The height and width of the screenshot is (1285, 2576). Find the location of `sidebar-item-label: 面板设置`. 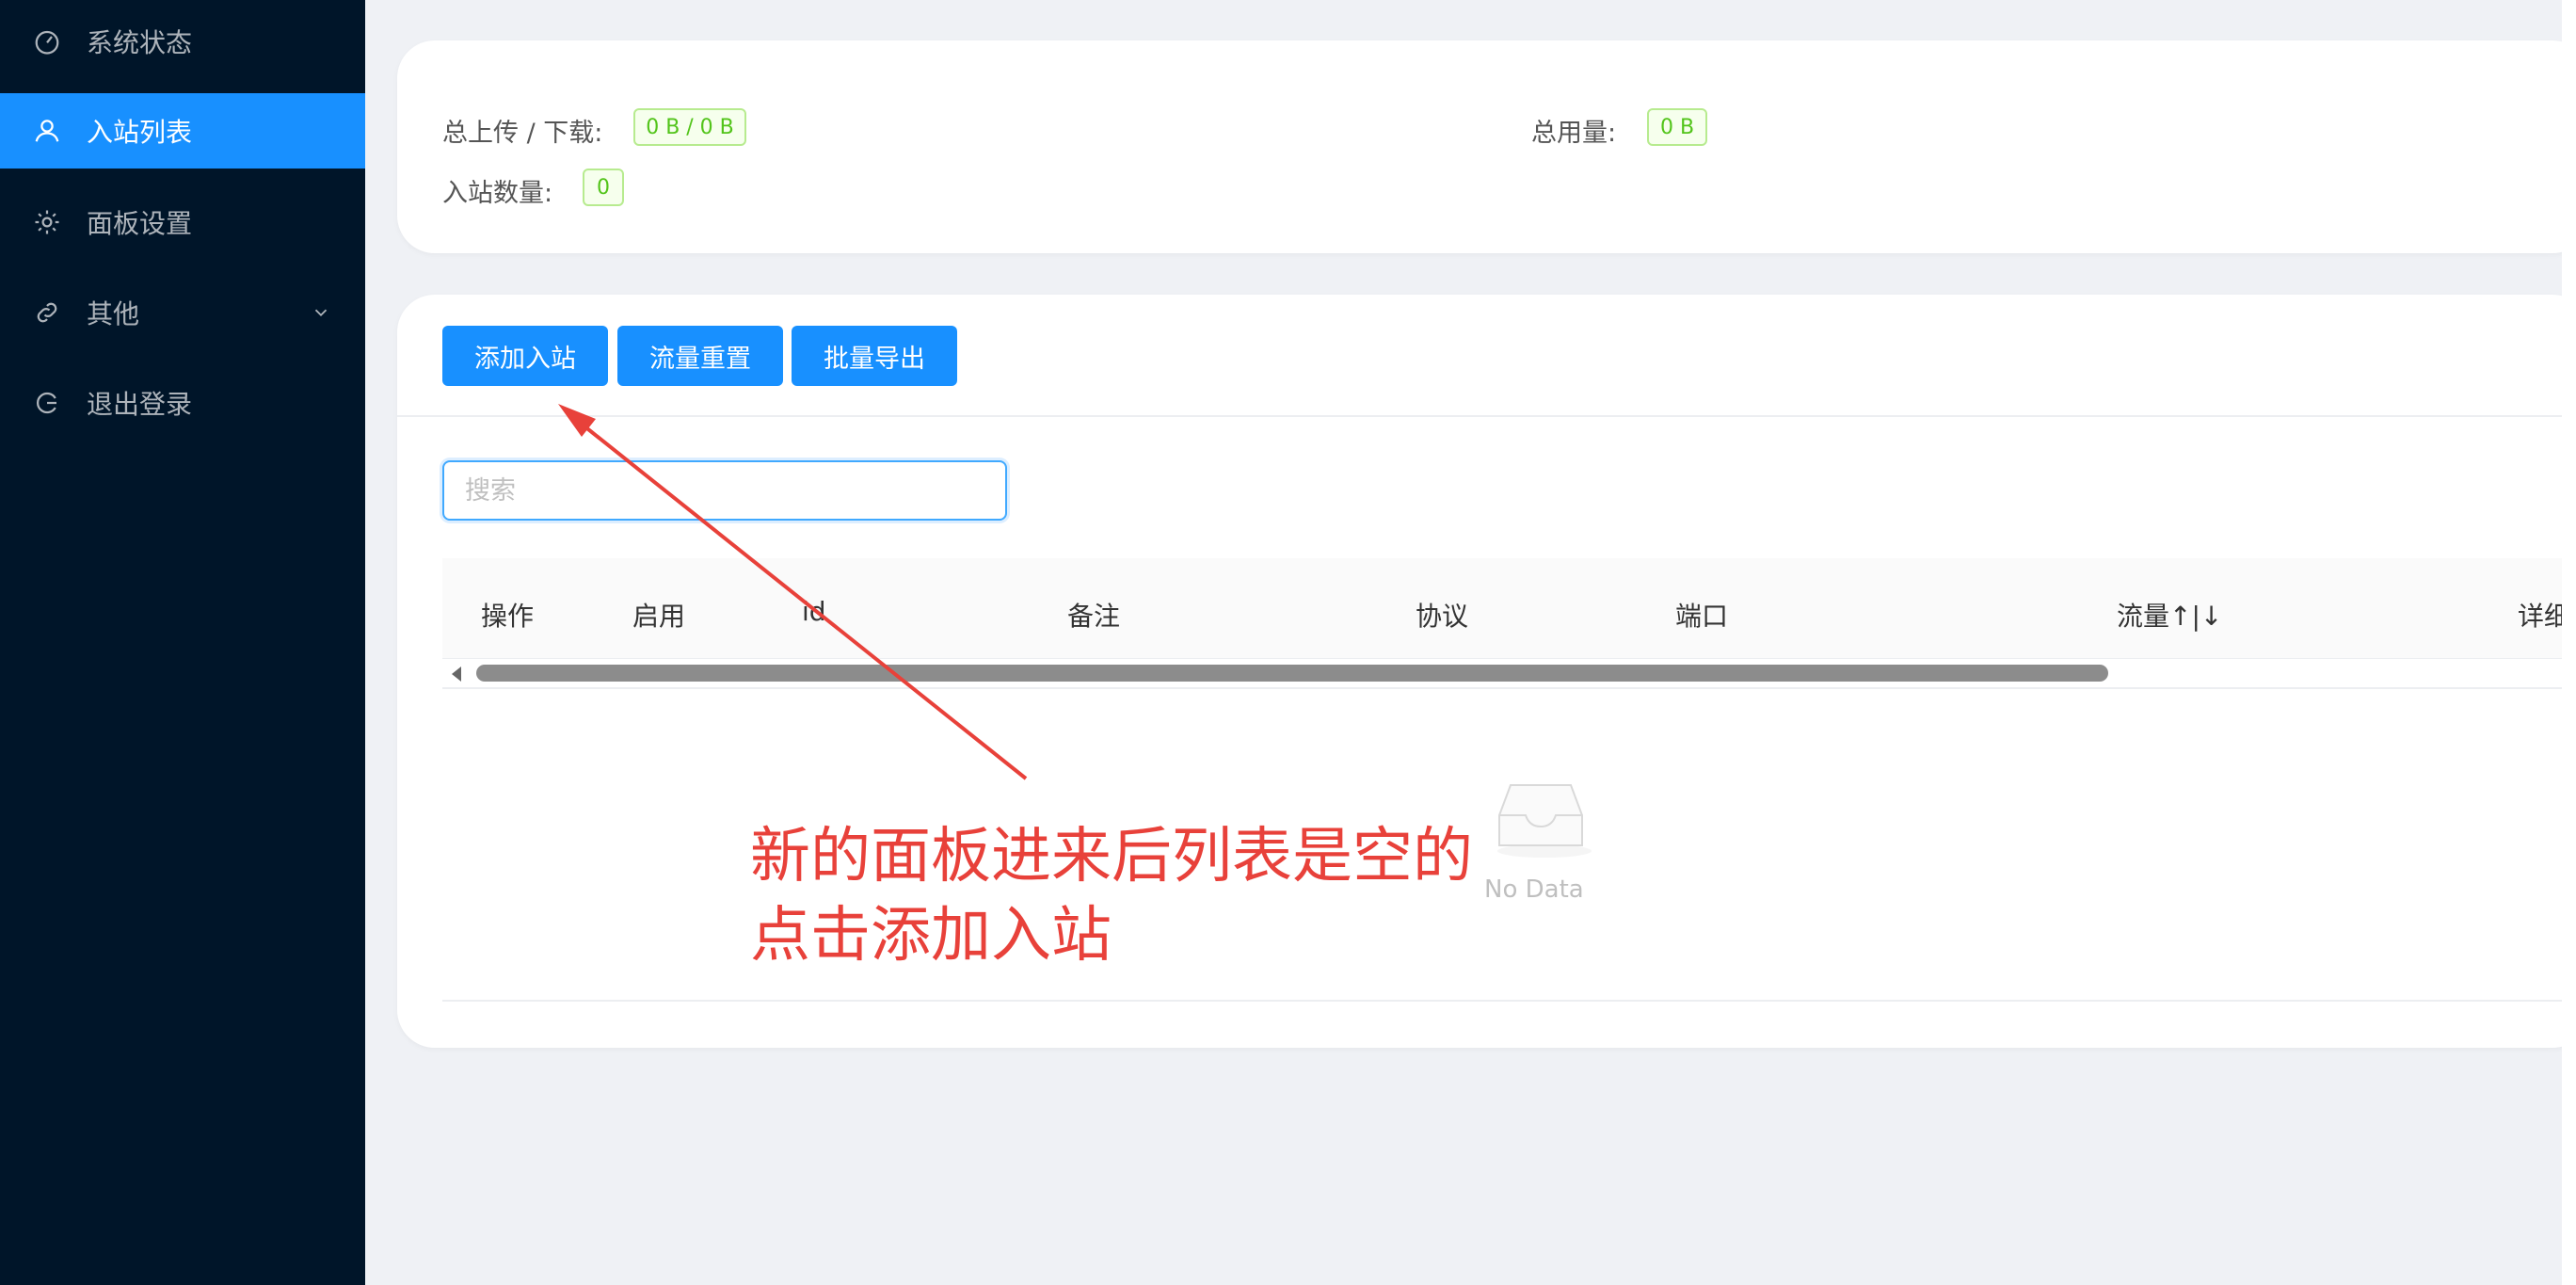

sidebar-item-label: 面板设置 is located at coordinates (140, 223).